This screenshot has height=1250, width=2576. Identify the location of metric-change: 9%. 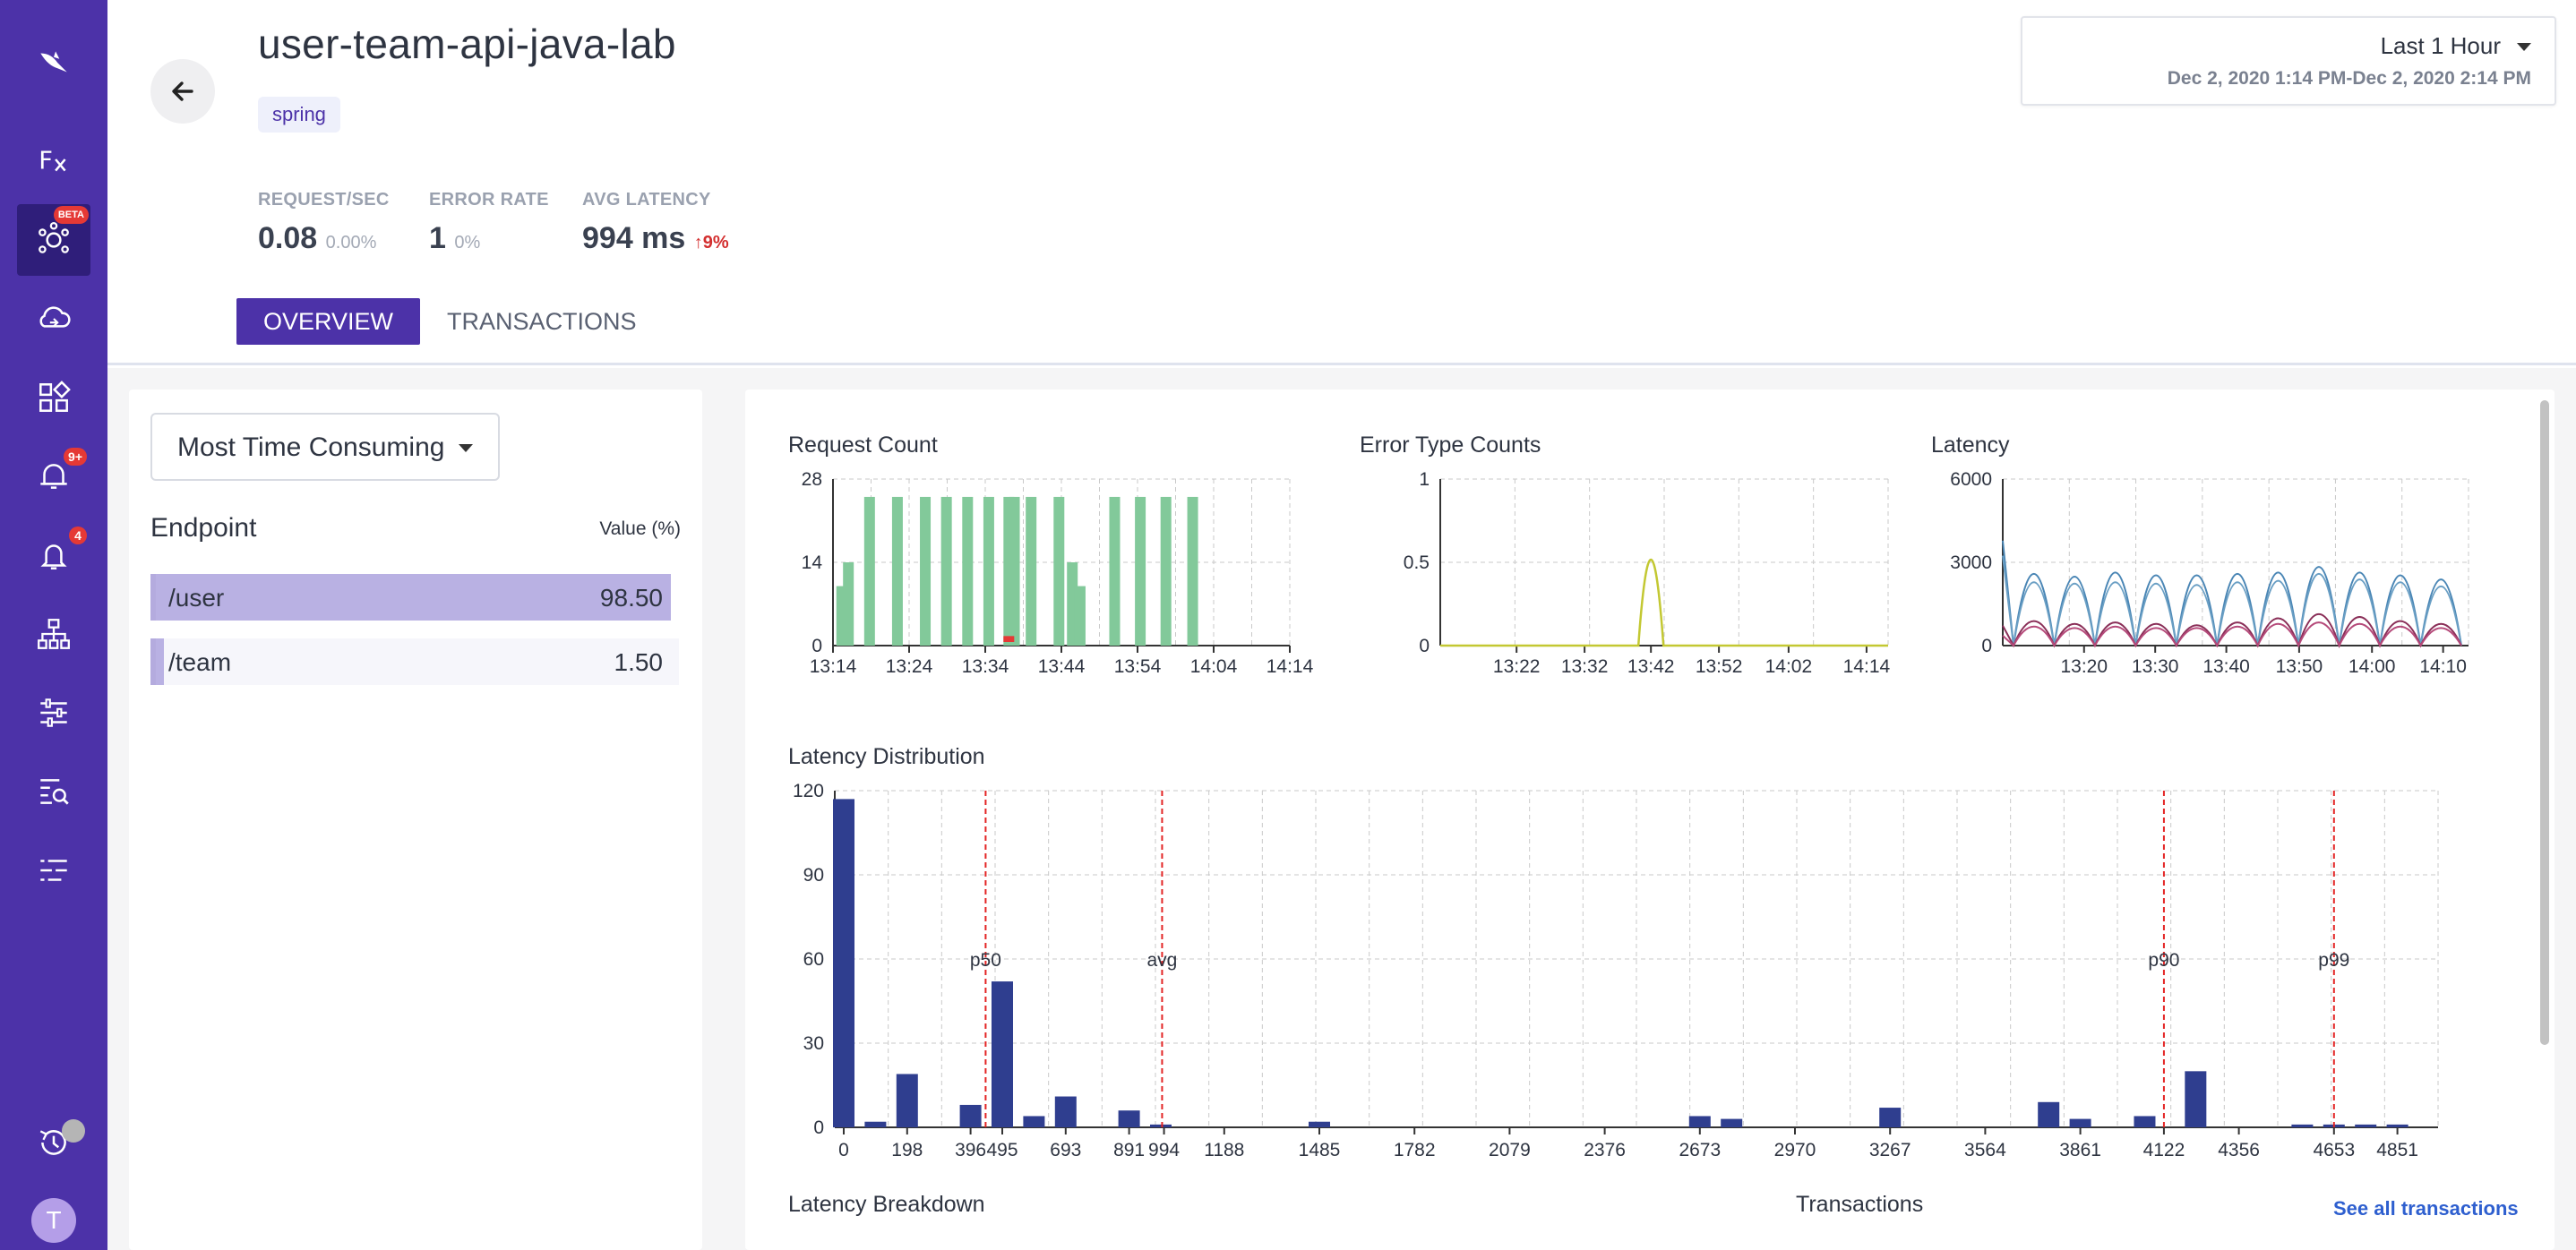
(715, 243).